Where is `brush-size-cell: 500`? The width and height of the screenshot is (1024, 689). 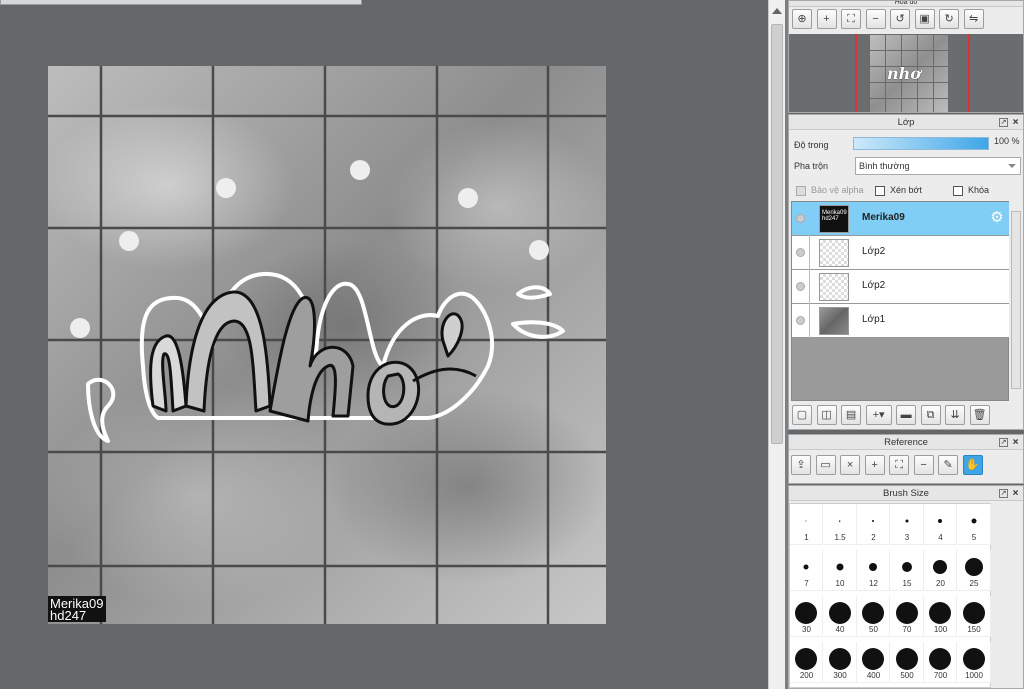 brush-size-cell: 500 is located at coordinates (907, 662).